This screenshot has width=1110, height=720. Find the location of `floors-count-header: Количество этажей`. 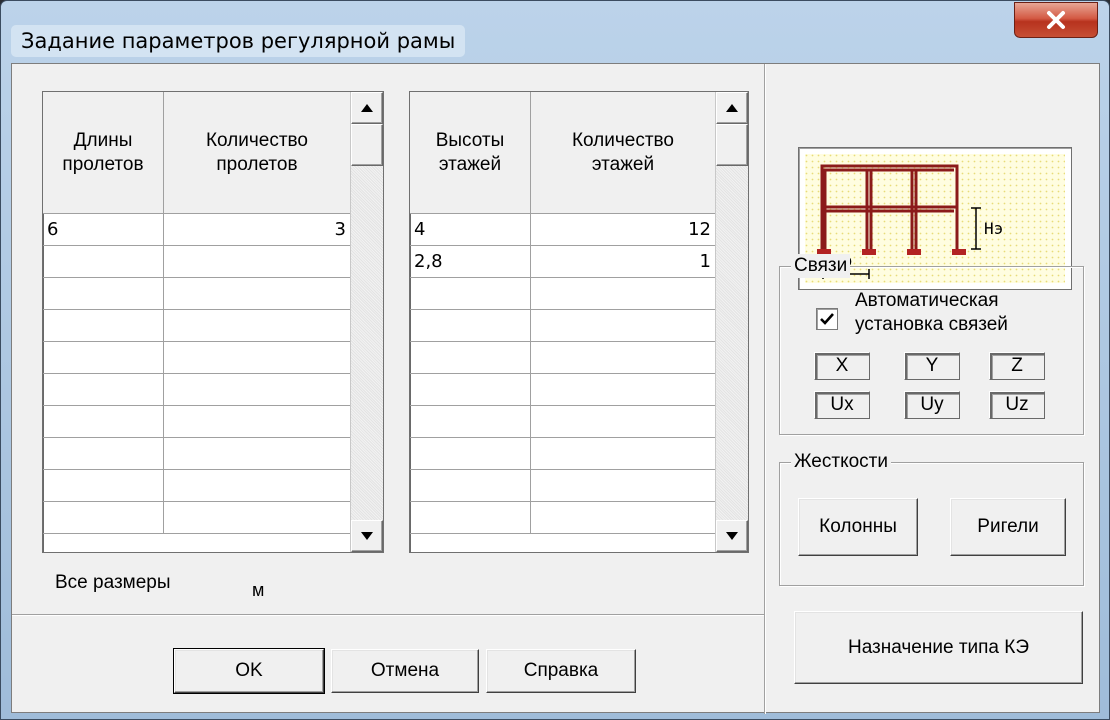

floors-count-header: Количество этажей is located at coordinates (623, 153).